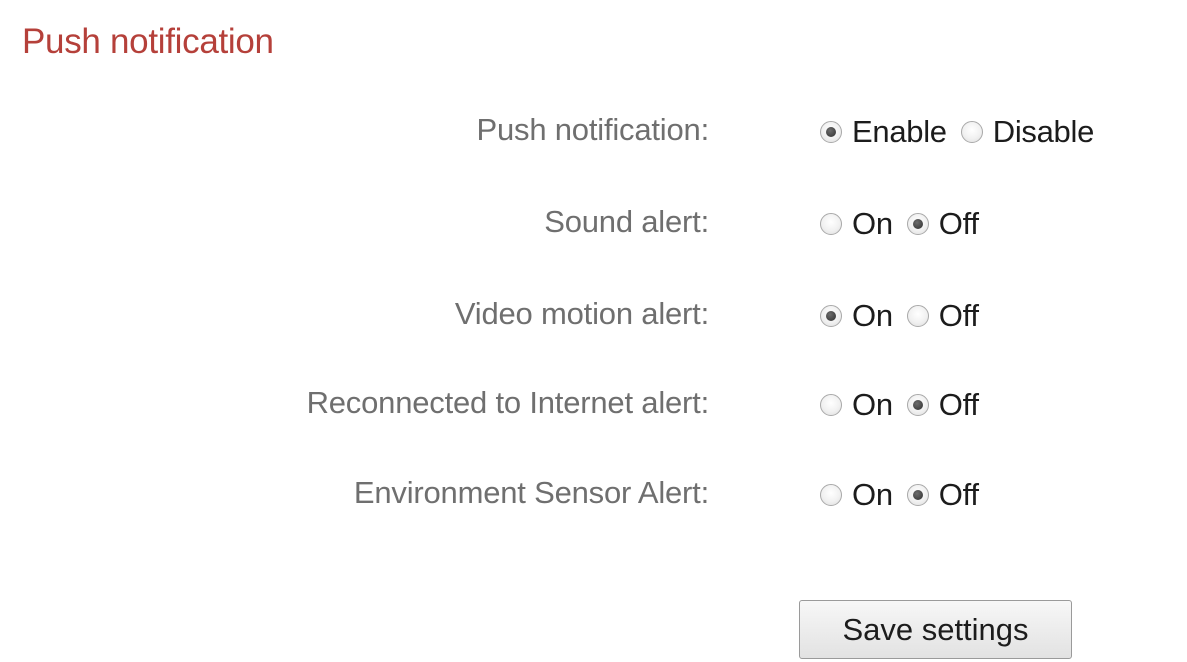 This screenshot has width=1187, height=662. I want to click on setting-row-environment-sensor-alert: Environment Sensor Alert: On Off, so click(593, 497).